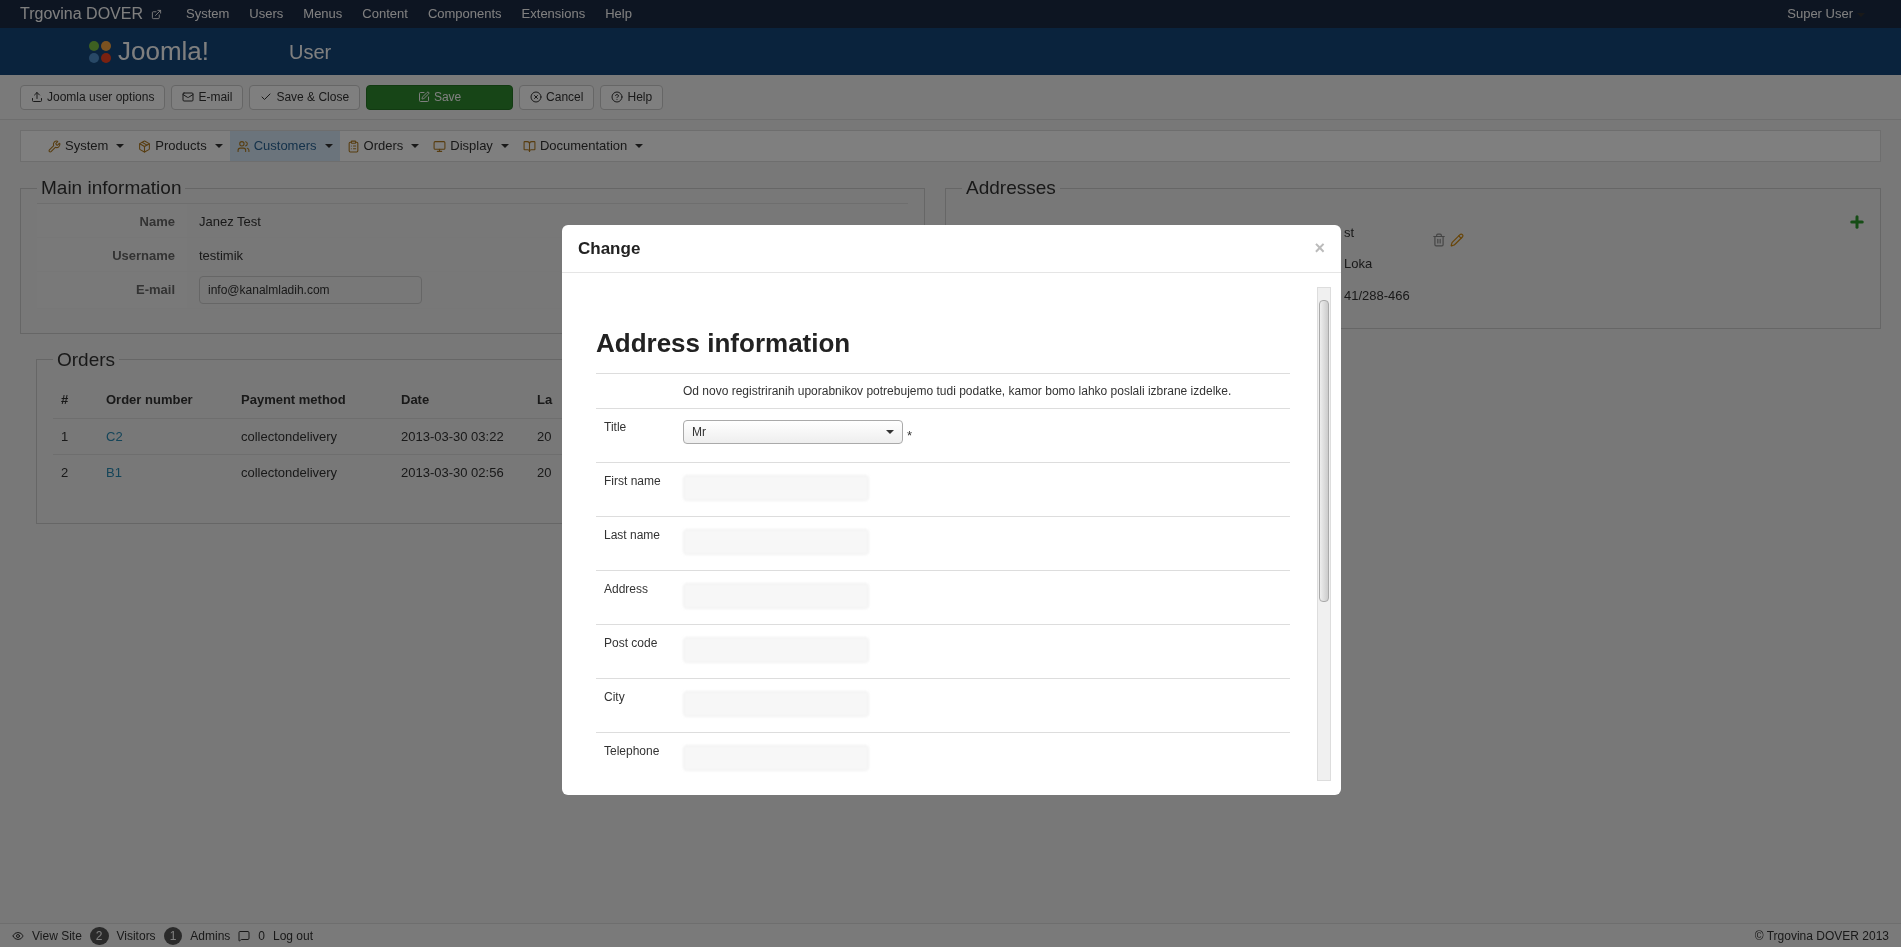  Describe the element at coordinates (1358, 264) in the screenshot. I see `address-line: Loka` at that location.